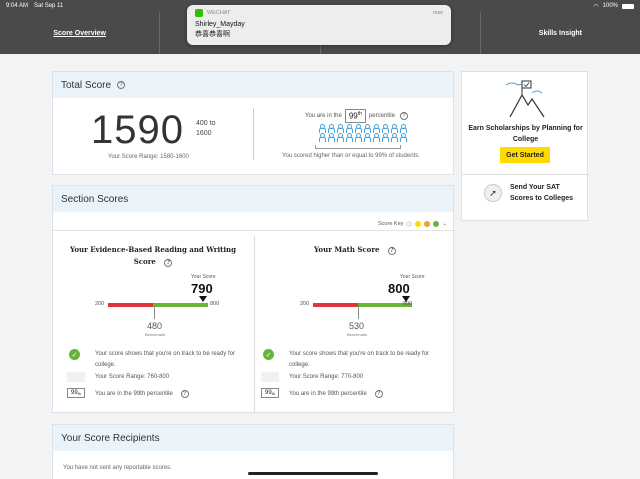  What do you see at coordinates (253, 199) in the screenshot?
I see `section-scores-header: Section Scores` at bounding box center [253, 199].